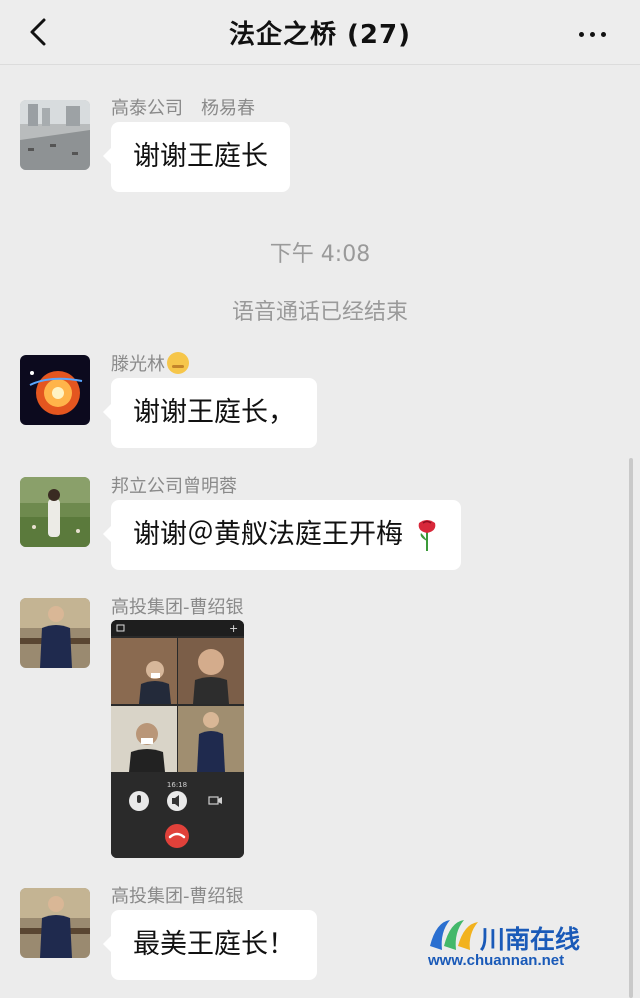 This screenshot has width=640, height=998. I want to click on scrollbar, so click(631, 728).